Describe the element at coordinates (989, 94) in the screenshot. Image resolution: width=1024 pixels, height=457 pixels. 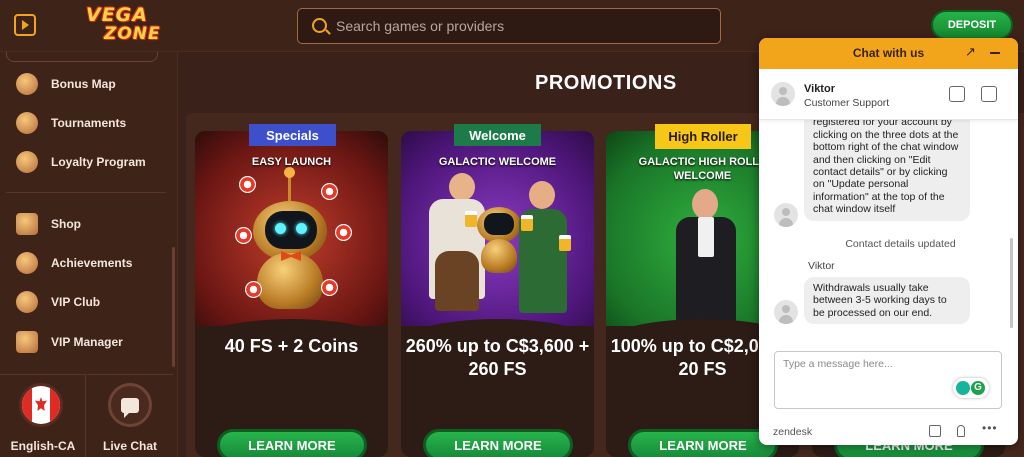
I see `thumbs-down-icon` at that location.